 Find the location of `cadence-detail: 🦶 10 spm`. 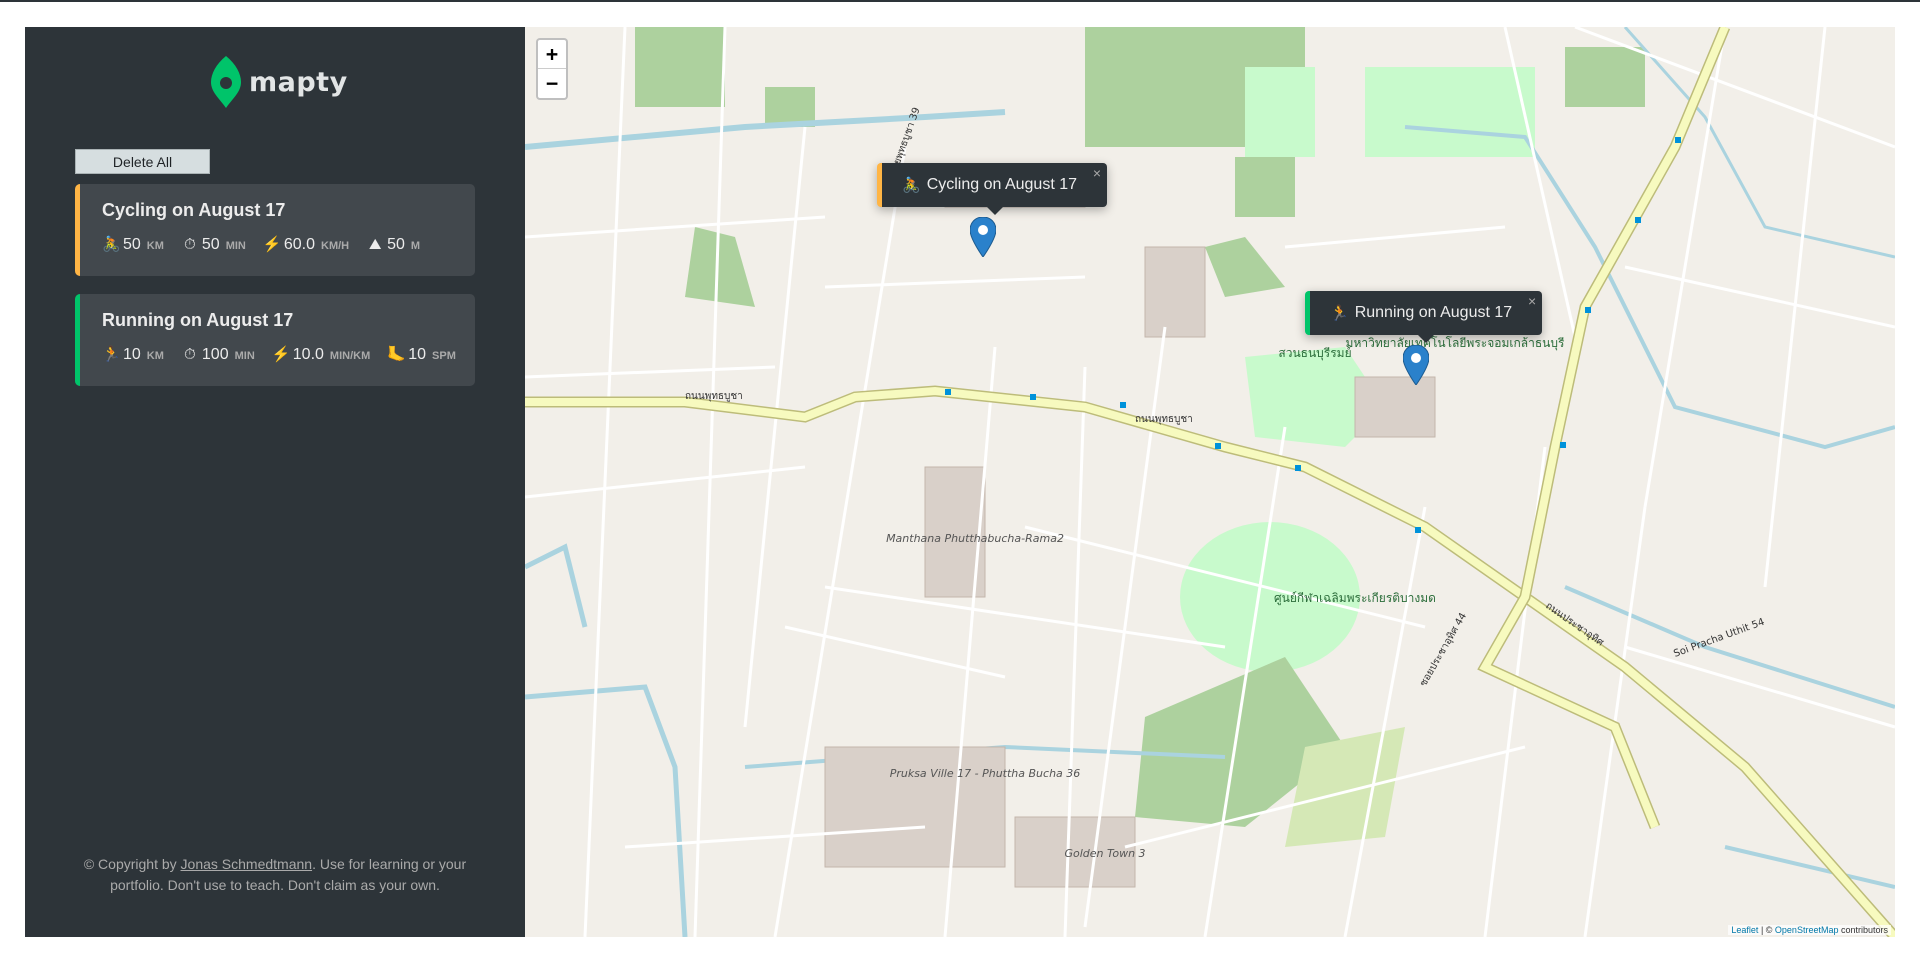

cadence-detail: 🦶 10 spm is located at coordinates (421, 354).